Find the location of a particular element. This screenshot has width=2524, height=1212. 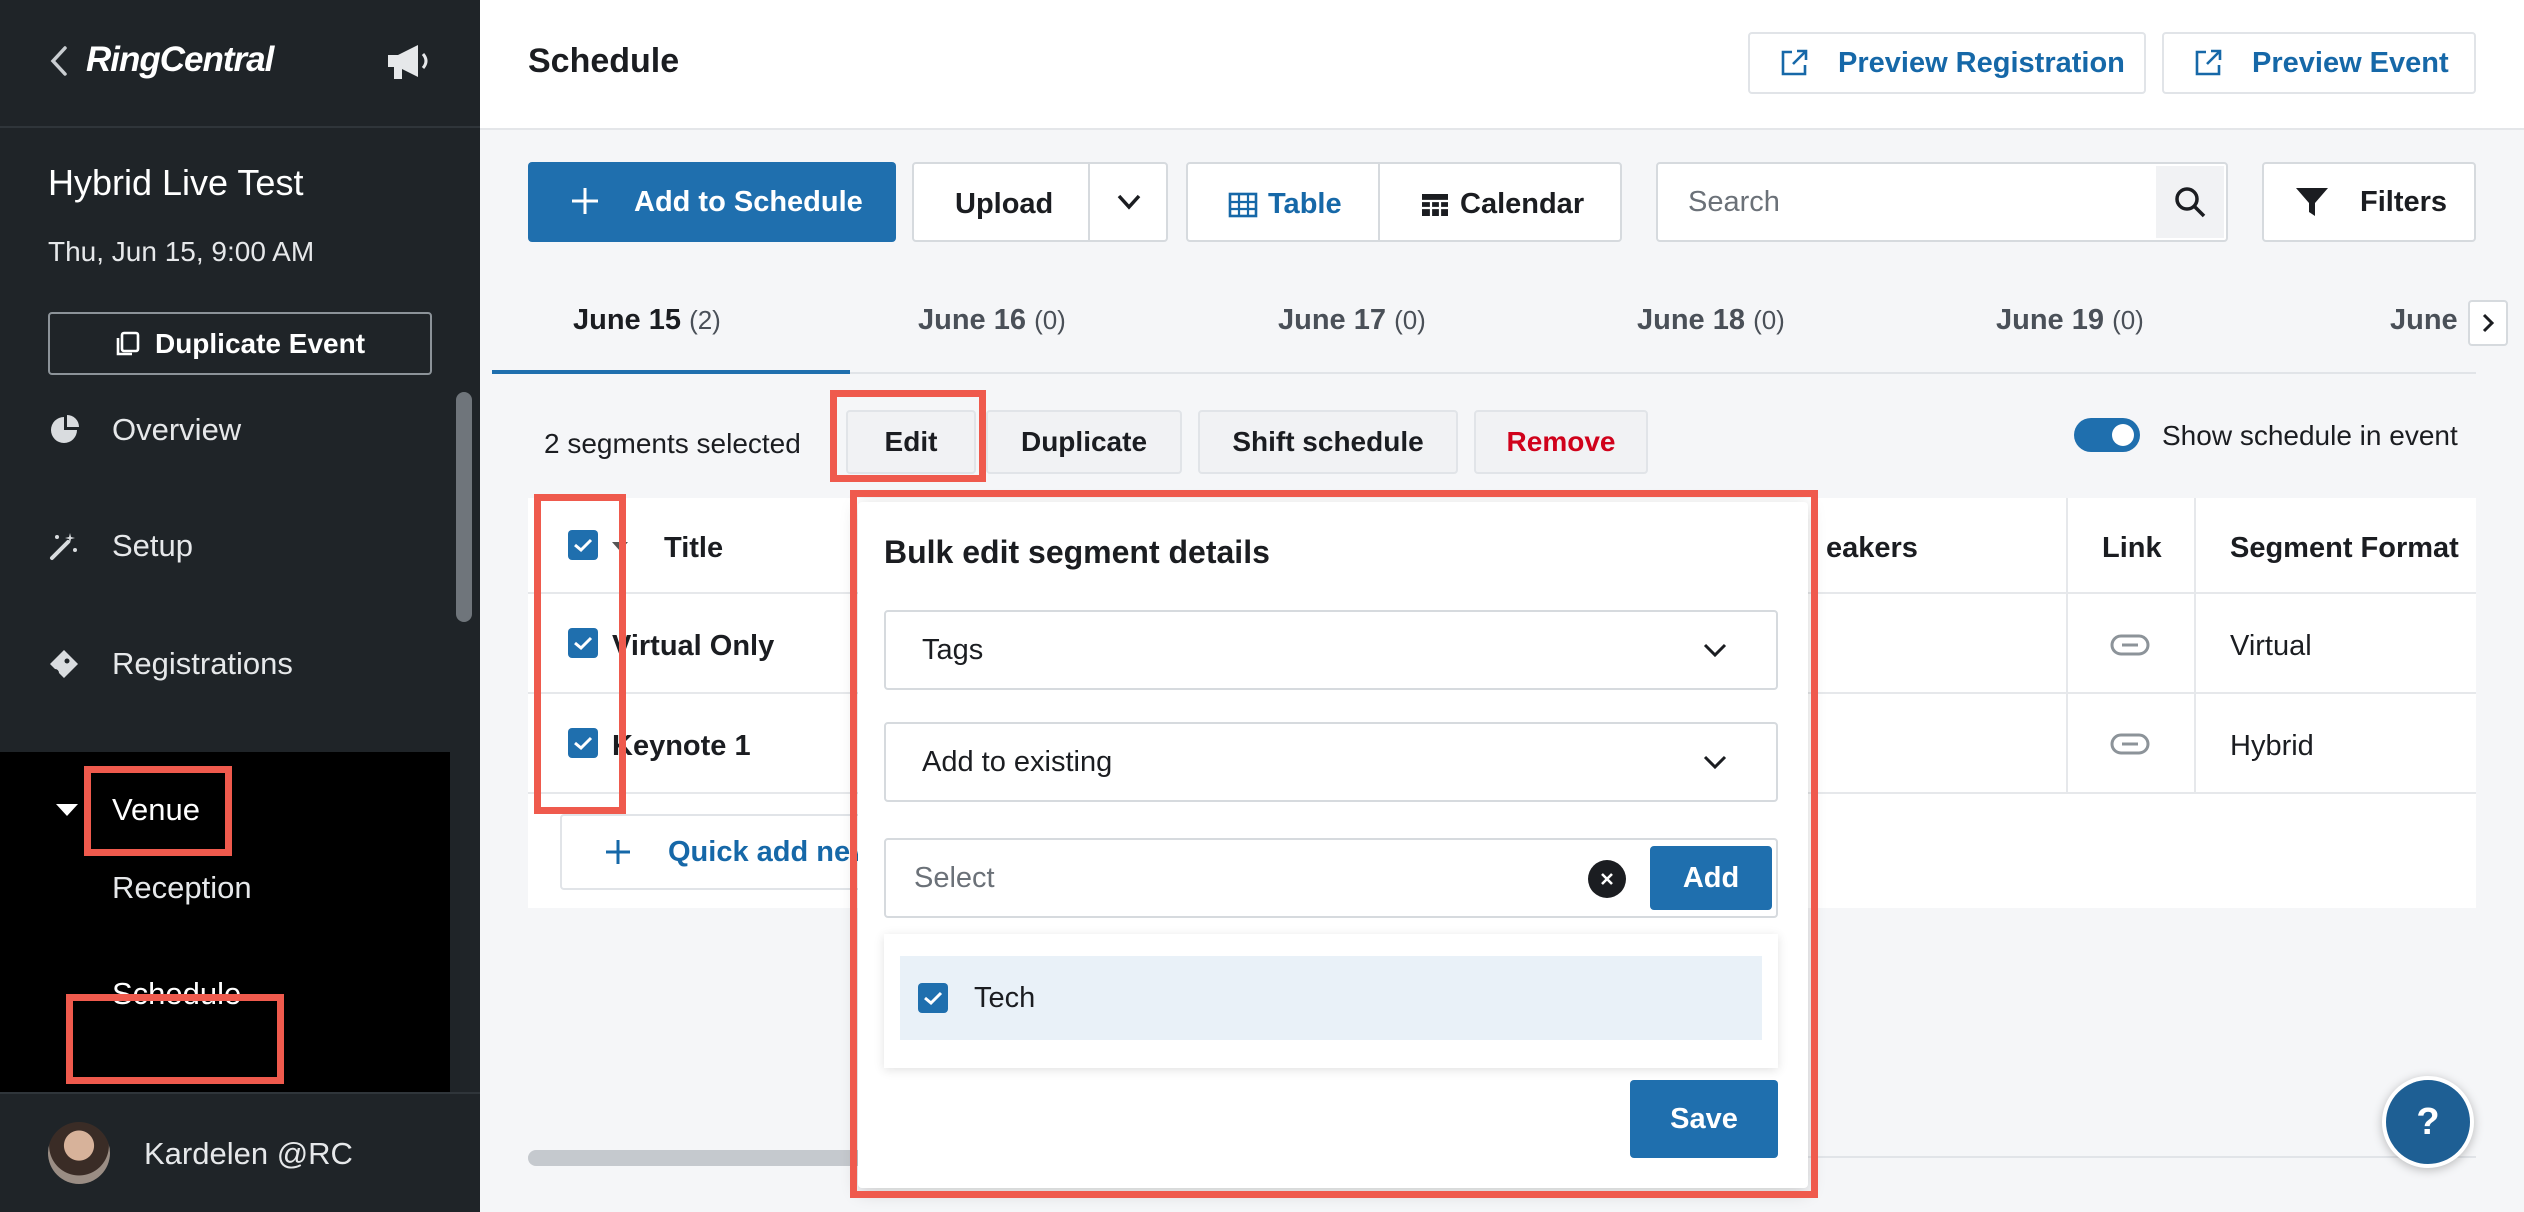

sidebar-item-registrations: Registrations is located at coordinates (225, 664).